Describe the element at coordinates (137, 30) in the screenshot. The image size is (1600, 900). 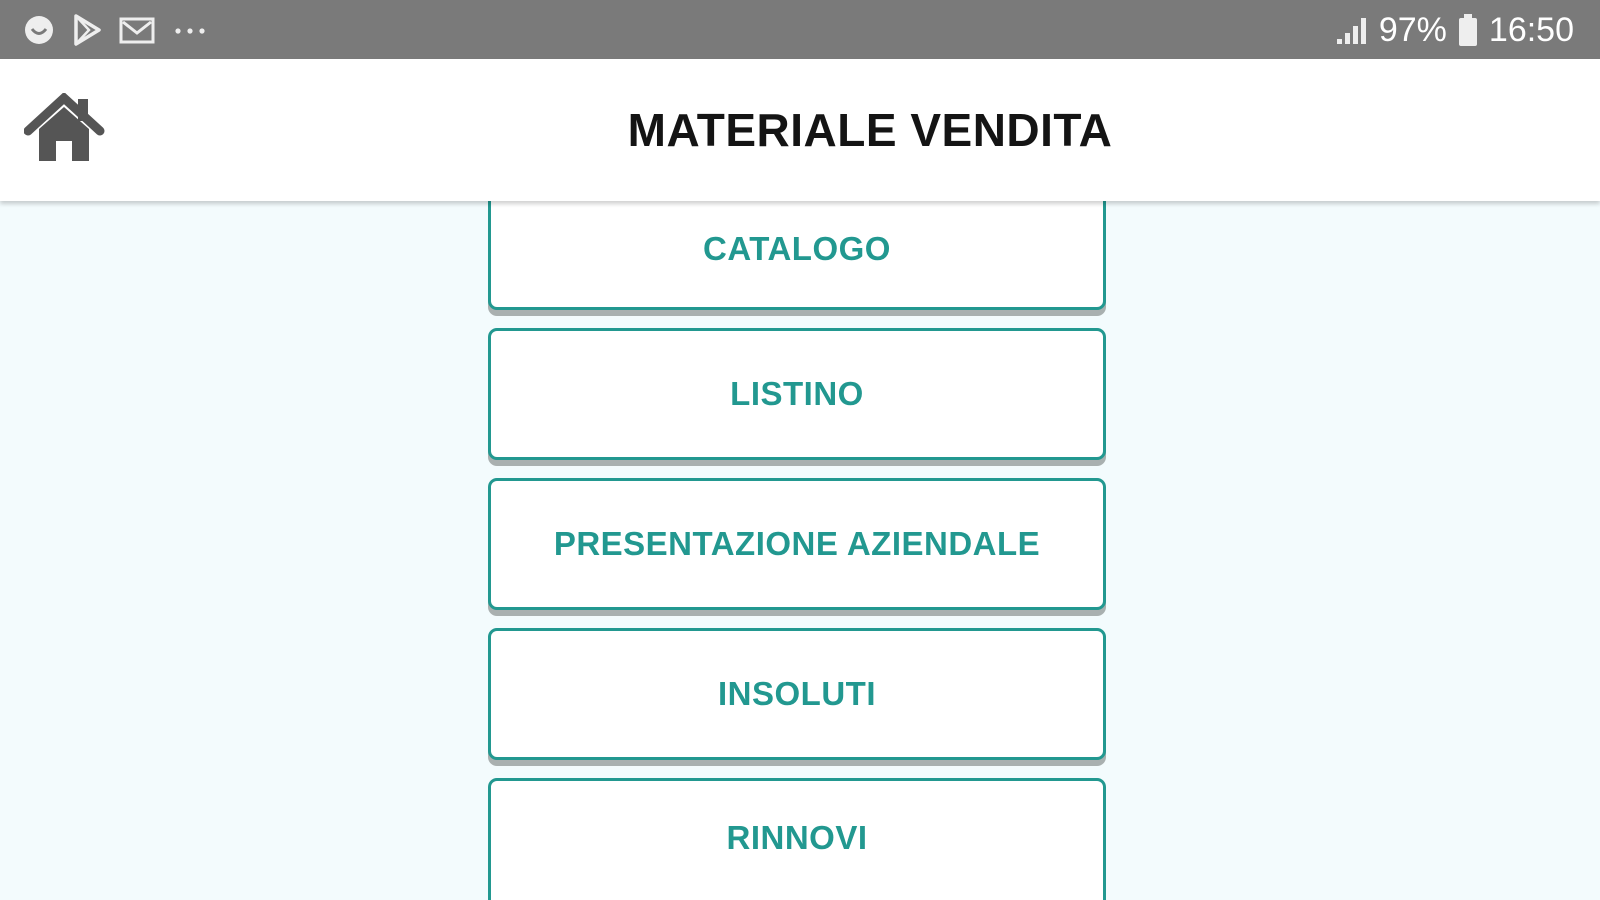
I see `email-icon` at that location.